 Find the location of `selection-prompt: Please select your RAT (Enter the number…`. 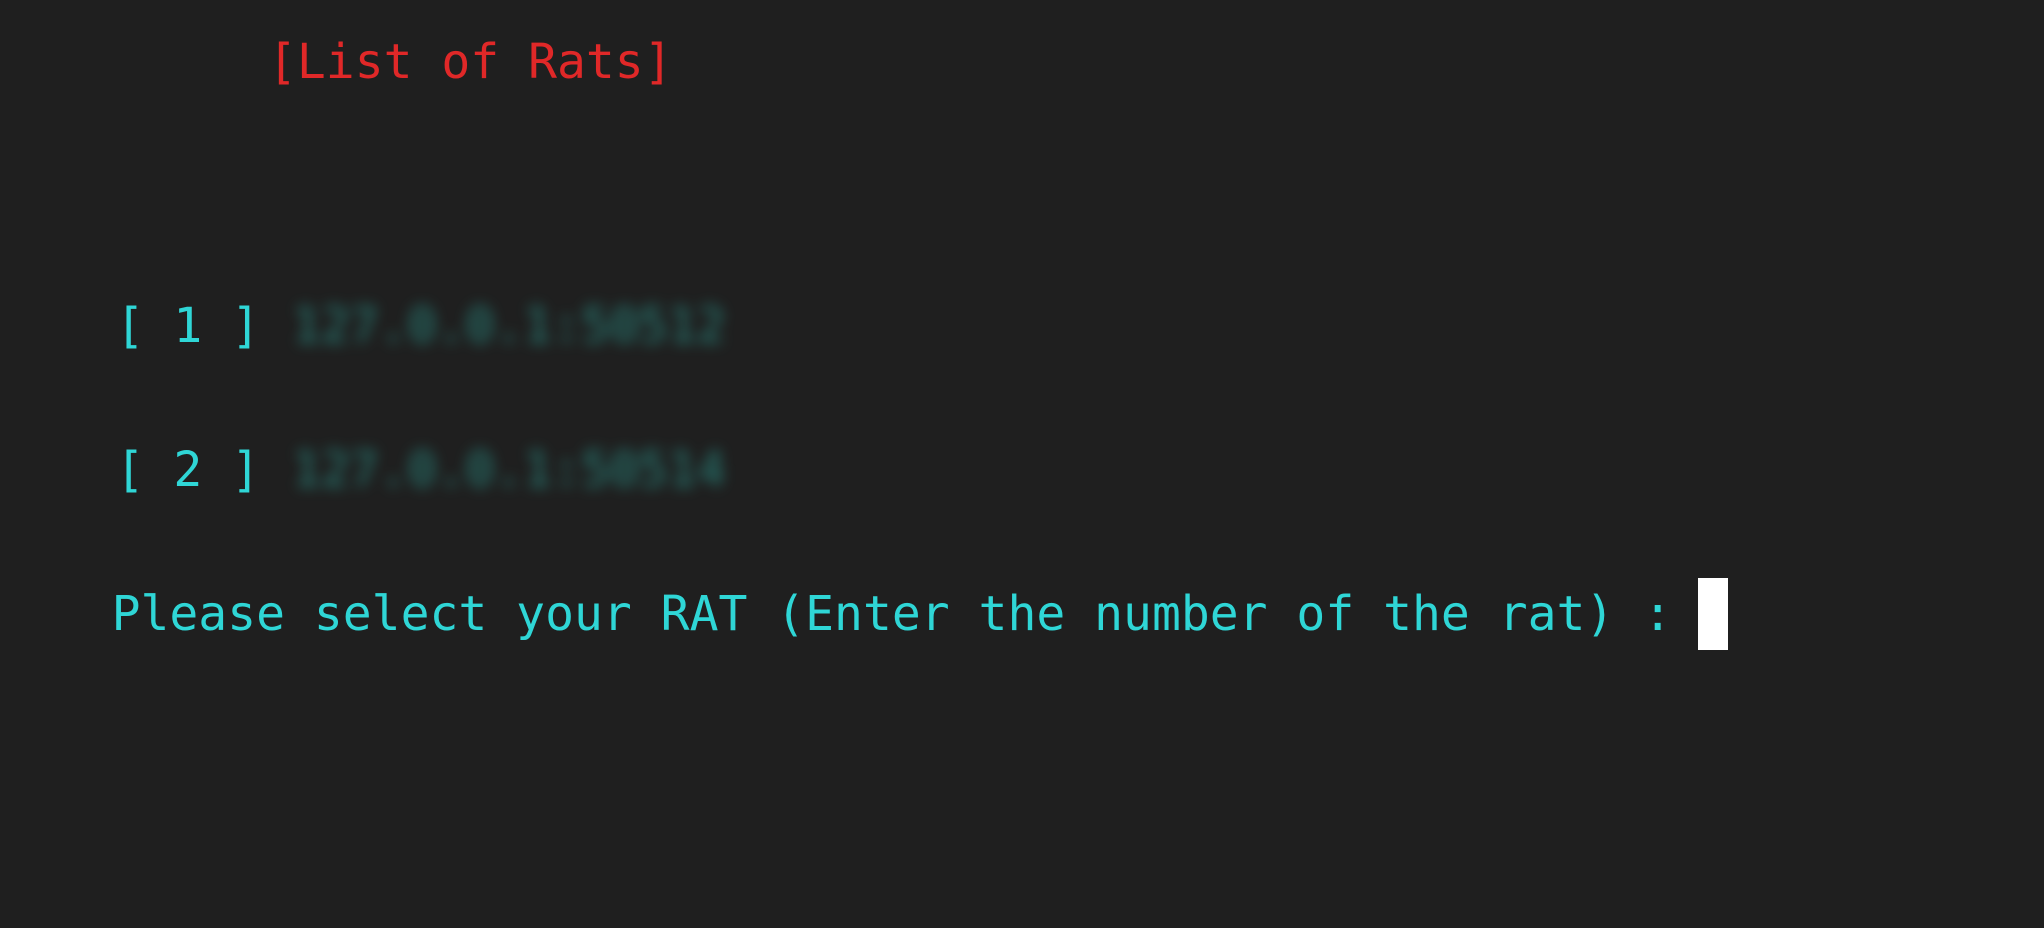

selection-prompt: Please select your RAT (Enter the number… is located at coordinates (892, 614).